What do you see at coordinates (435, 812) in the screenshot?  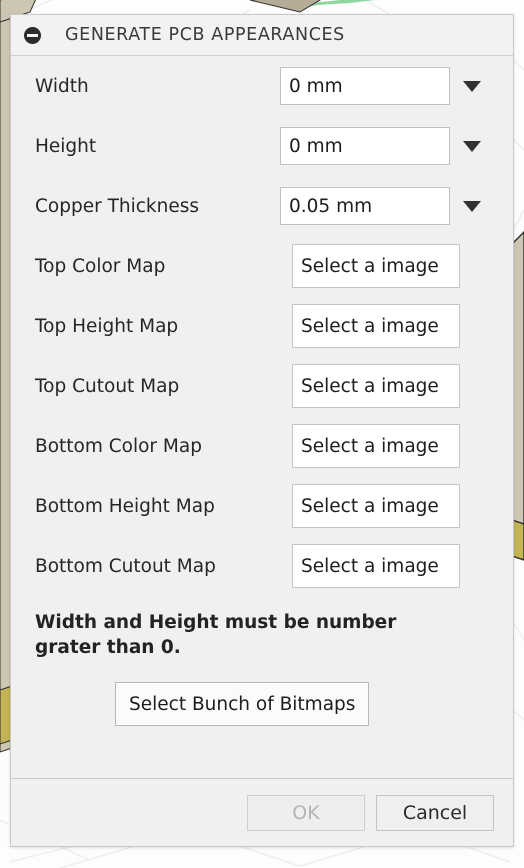 I see `cancel-button: Cancel` at bounding box center [435, 812].